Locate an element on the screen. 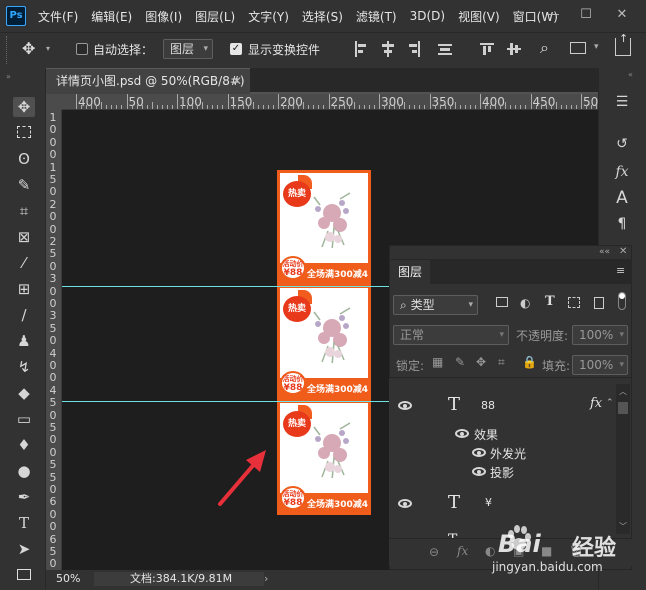 Image resolution: width=646 pixels, height=590 pixels. history-brush-tool-icon: ↯ is located at coordinates (24, 367).